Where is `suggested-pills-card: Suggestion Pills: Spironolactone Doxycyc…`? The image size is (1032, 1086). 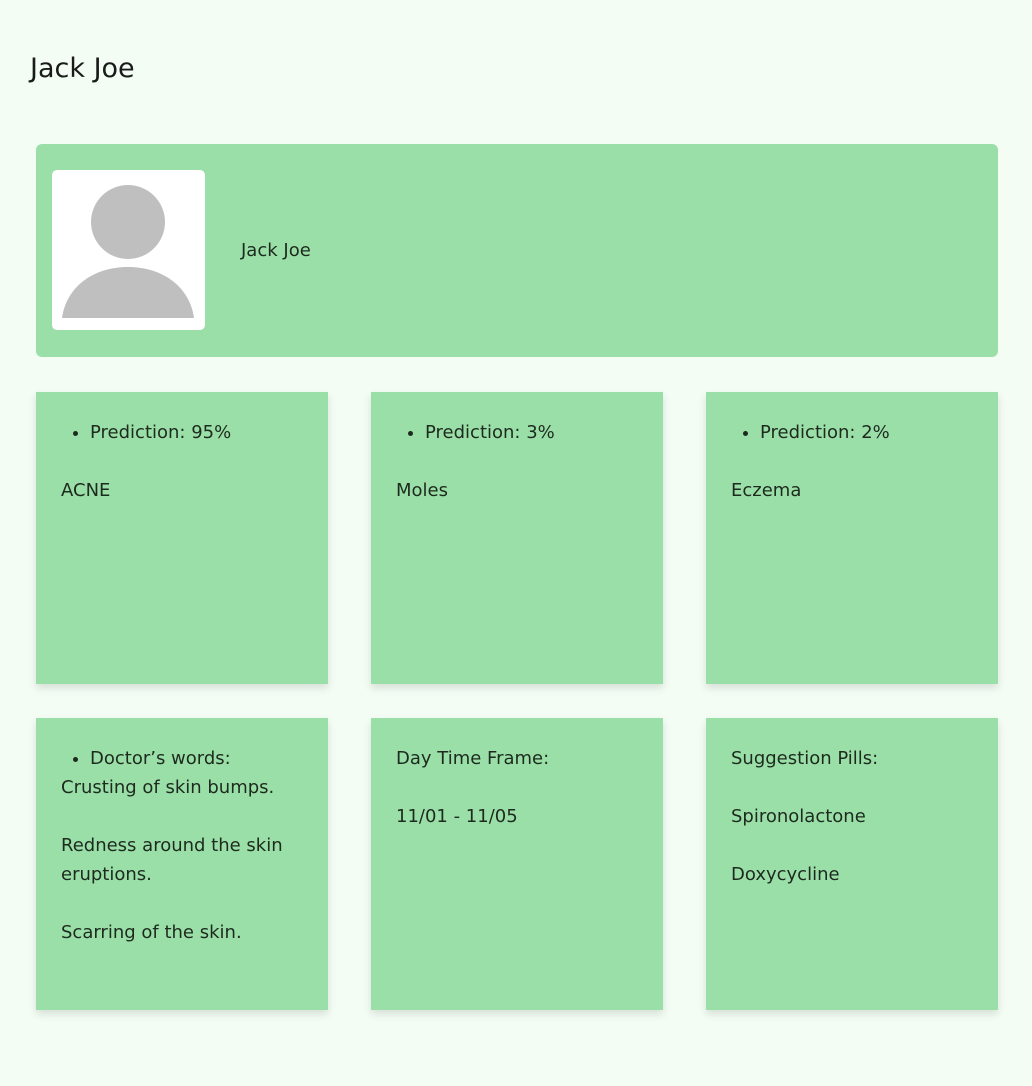
suggested-pills-card: Suggestion Pills: Spironolactone Doxycyc… is located at coordinates (852, 864).